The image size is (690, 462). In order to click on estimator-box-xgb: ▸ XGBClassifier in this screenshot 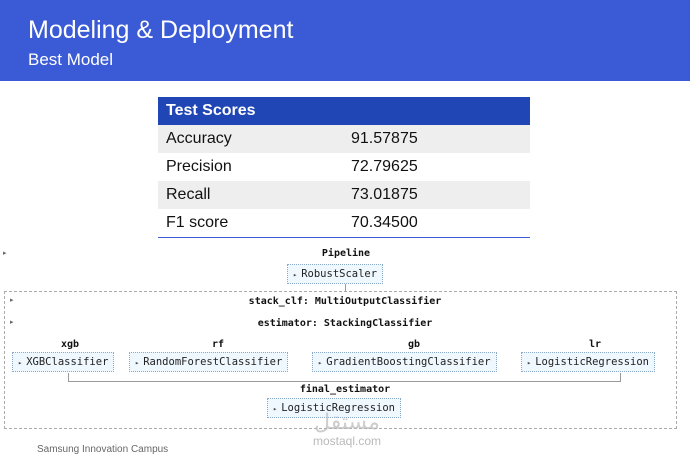, I will do `click(63, 362)`.